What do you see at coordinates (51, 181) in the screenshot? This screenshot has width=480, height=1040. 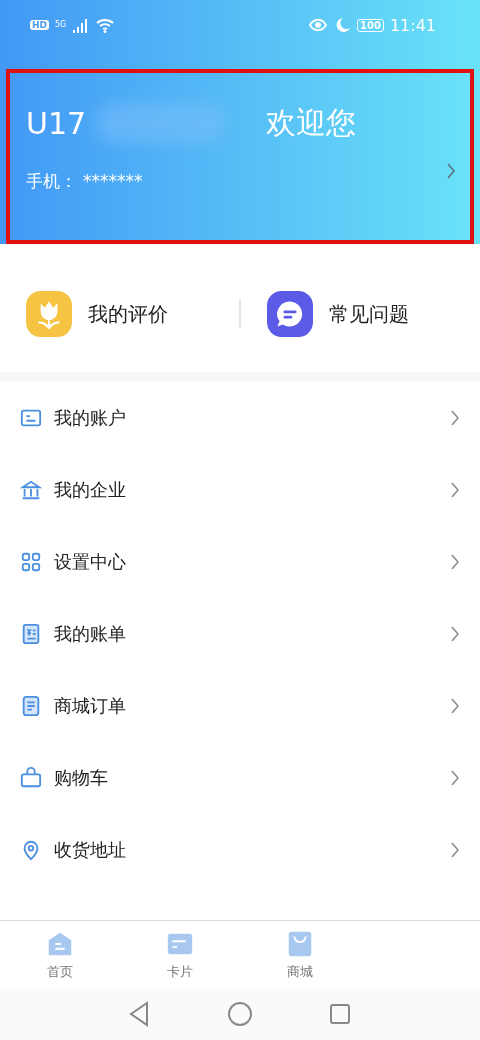 I see `phone-label: 手机：` at bounding box center [51, 181].